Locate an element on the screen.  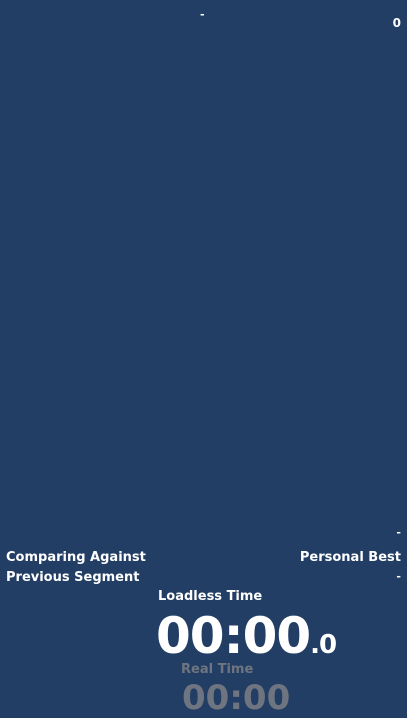
loadless-time-label: Loadless Time is located at coordinates (210, 596).